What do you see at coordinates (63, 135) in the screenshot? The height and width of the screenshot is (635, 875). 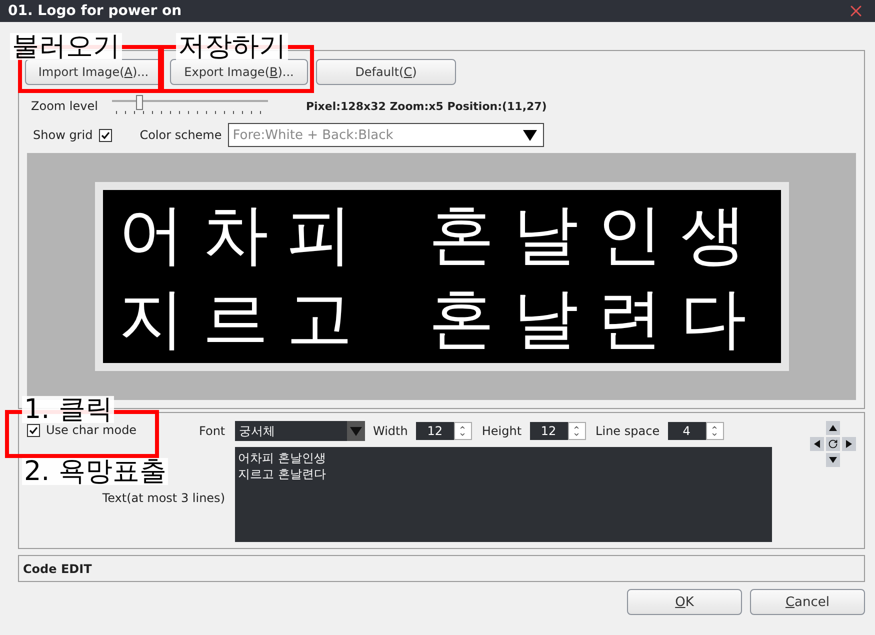 I see `show-grid-label: Show grid` at bounding box center [63, 135].